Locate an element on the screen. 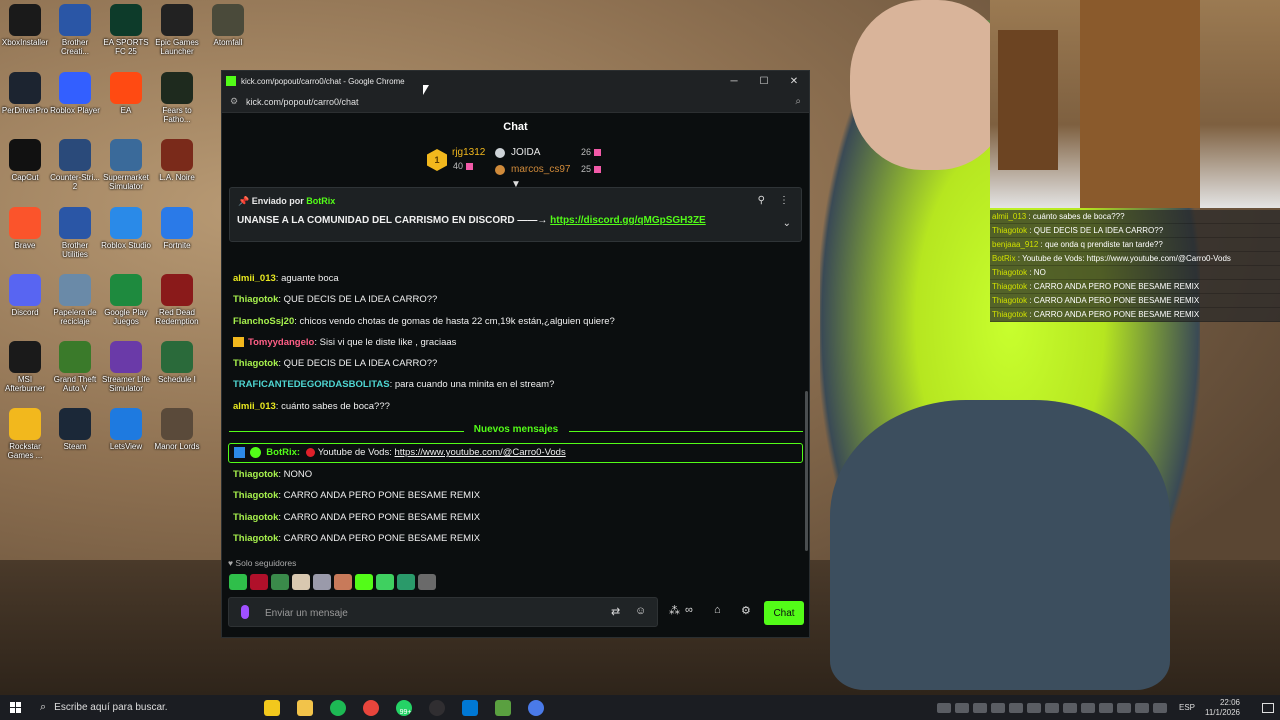 Image resolution: width=1280 pixels, height=720 pixels. desktop-shortcut: Manor Lords is located at coordinates (177, 429).